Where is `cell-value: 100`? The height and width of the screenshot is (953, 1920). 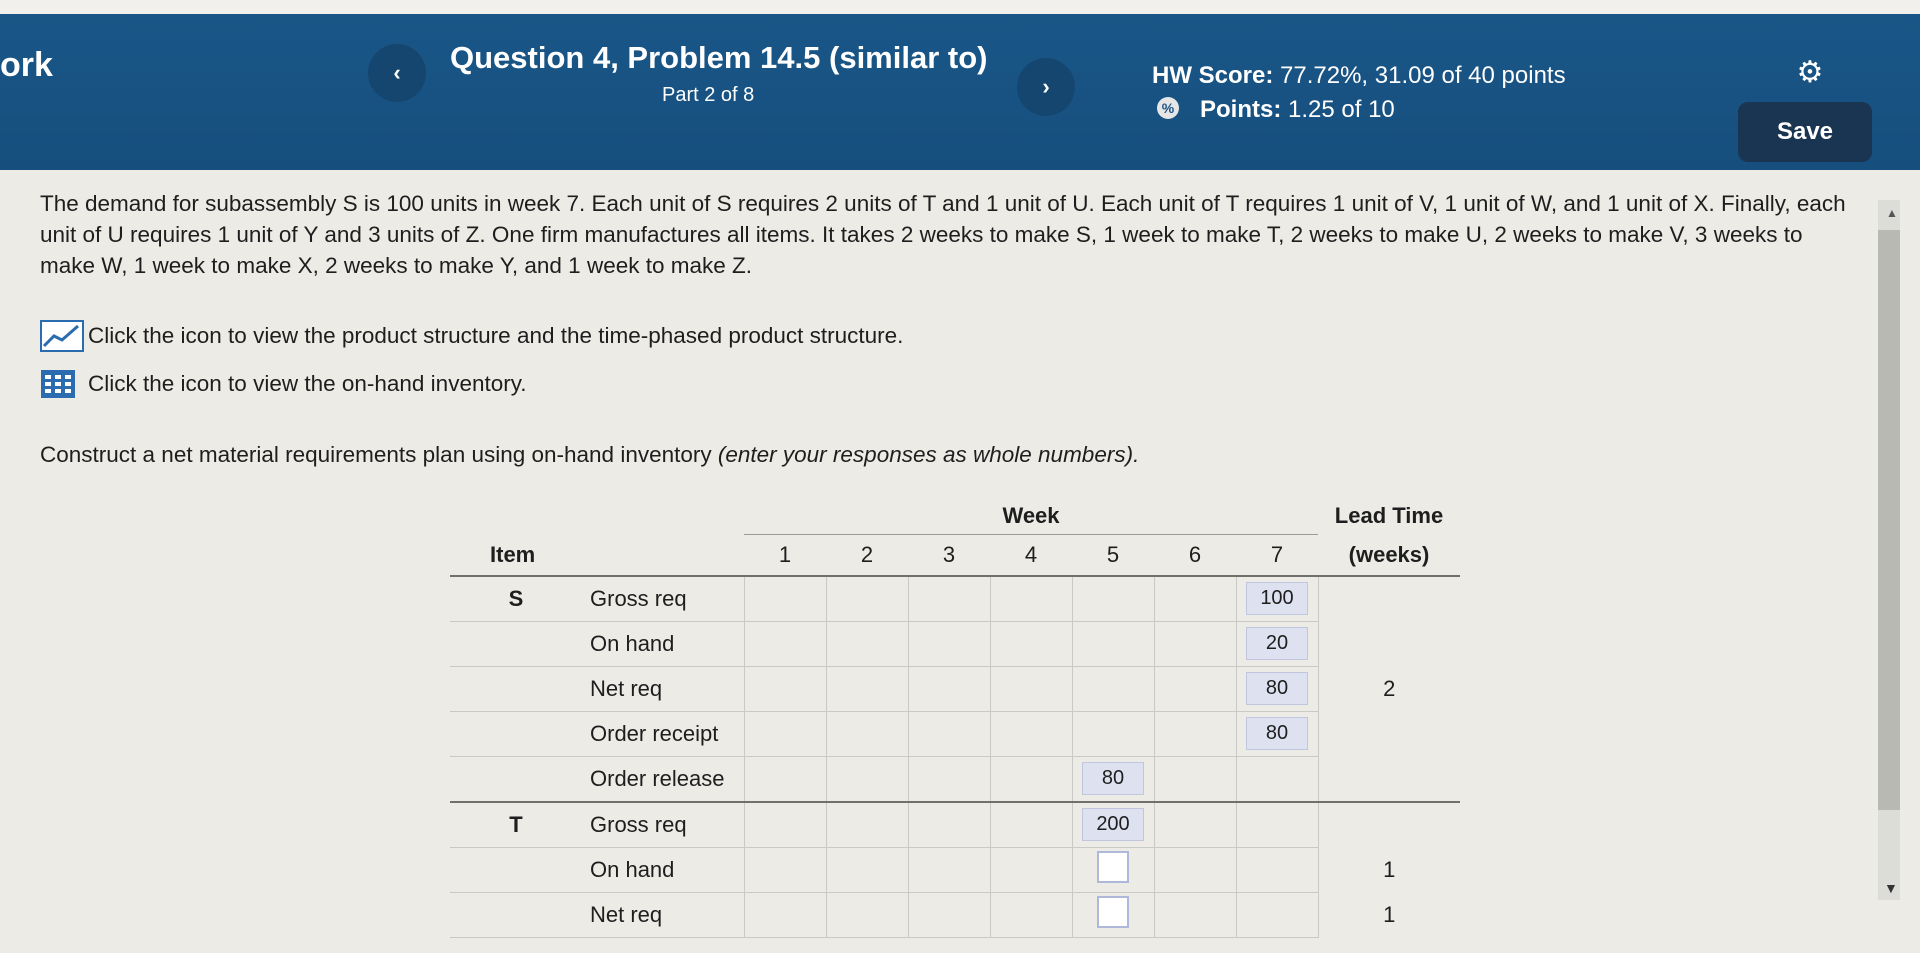 cell-value: 100 is located at coordinates (1277, 598).